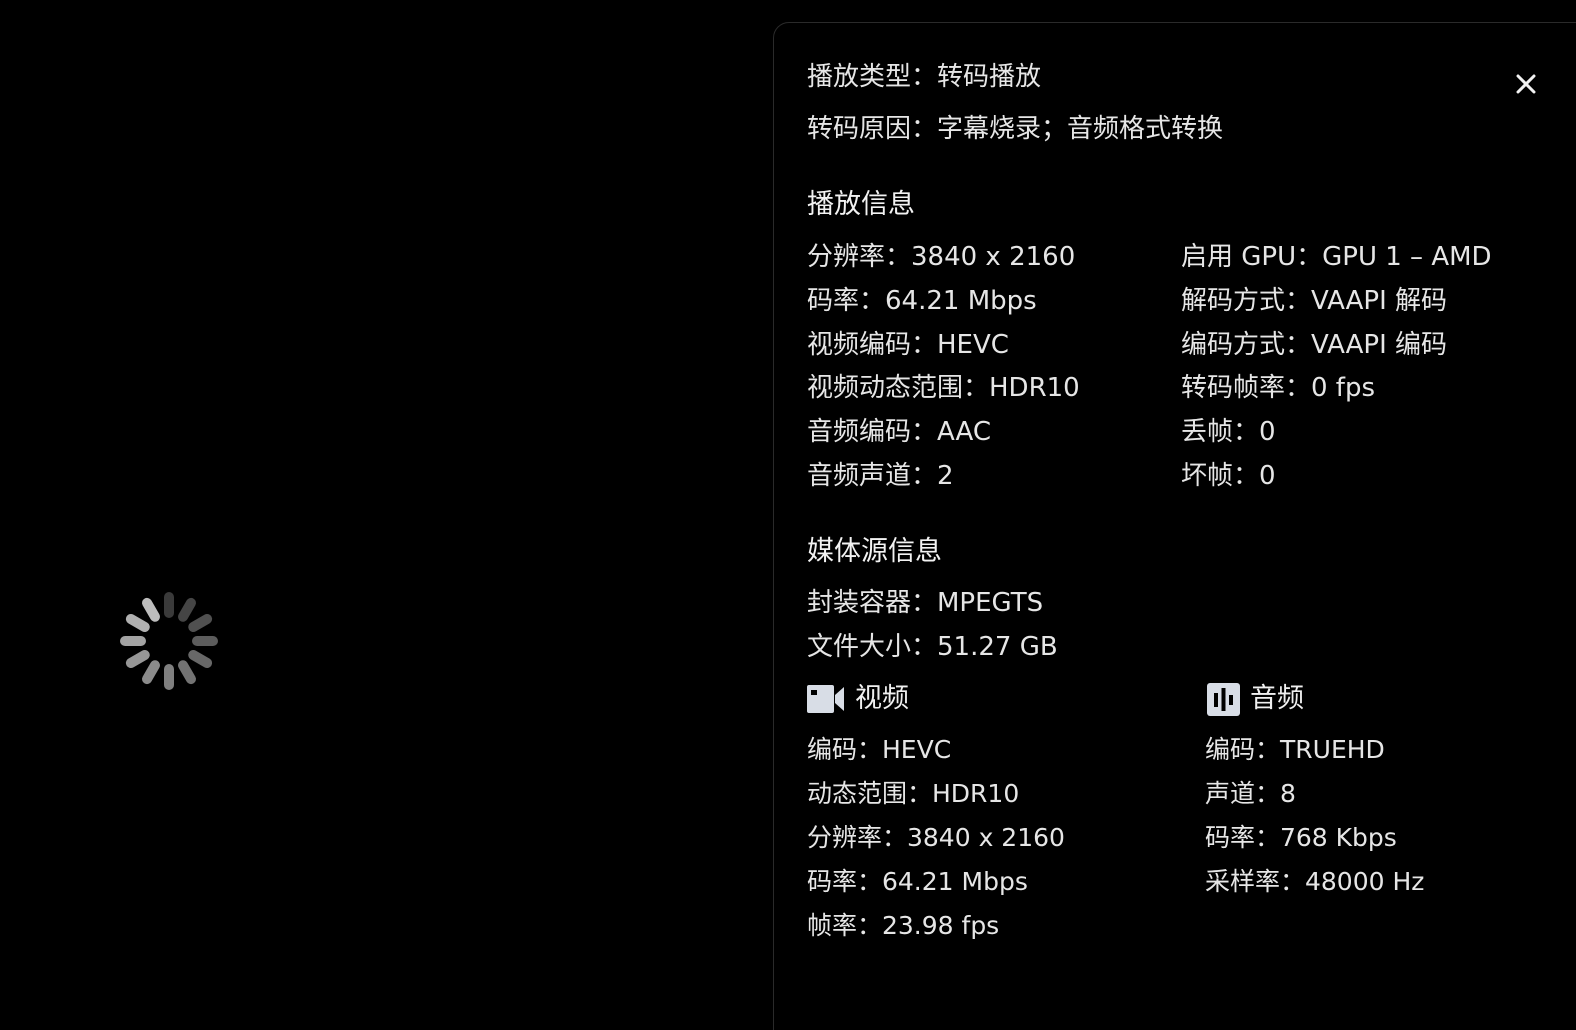 This screenshot has width=1576, height=1030. Describe the element at coordinates (1295, 749) in the screenshot. I see `audio-info-row: 编码：TRUEHD` at that location.